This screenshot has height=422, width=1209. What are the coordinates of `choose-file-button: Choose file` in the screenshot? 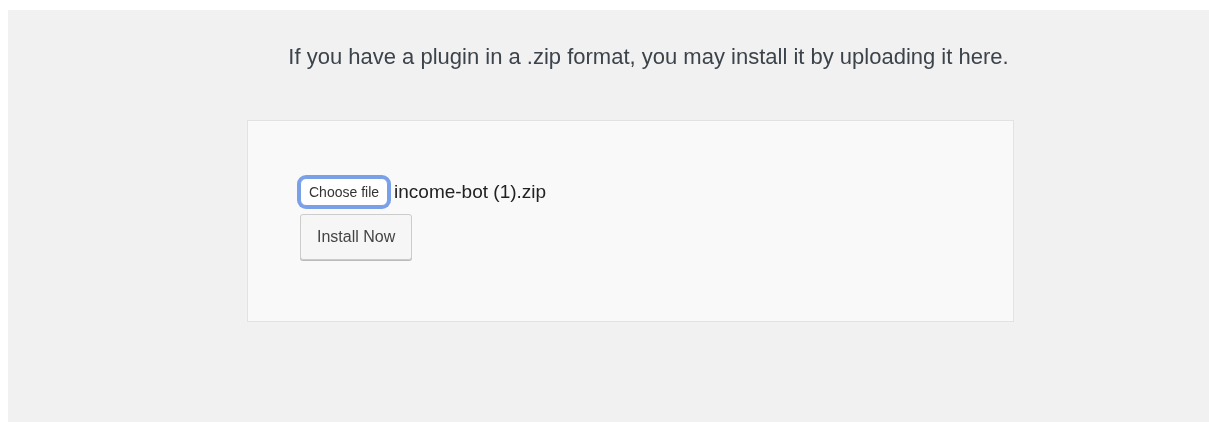 It's located at (344, 192).